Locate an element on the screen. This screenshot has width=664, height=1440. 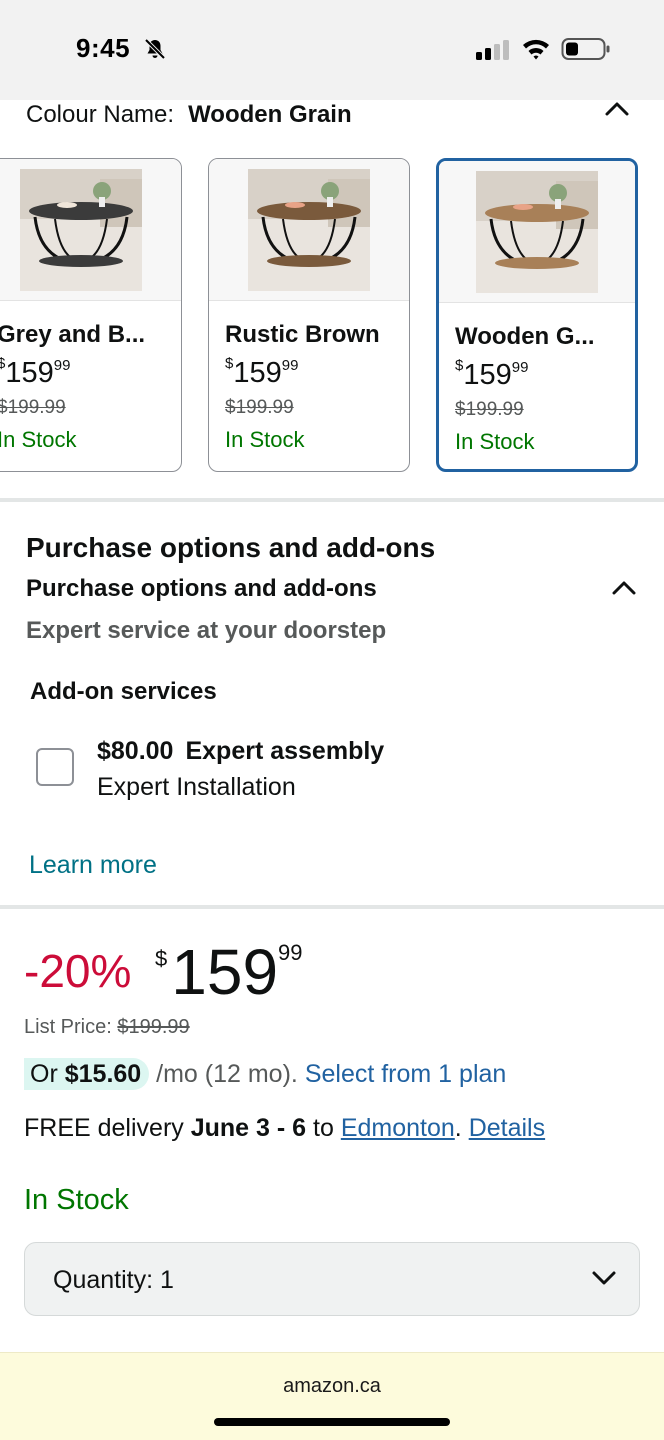
expert-assembly-checkbox is located at coordinates (55, 767).